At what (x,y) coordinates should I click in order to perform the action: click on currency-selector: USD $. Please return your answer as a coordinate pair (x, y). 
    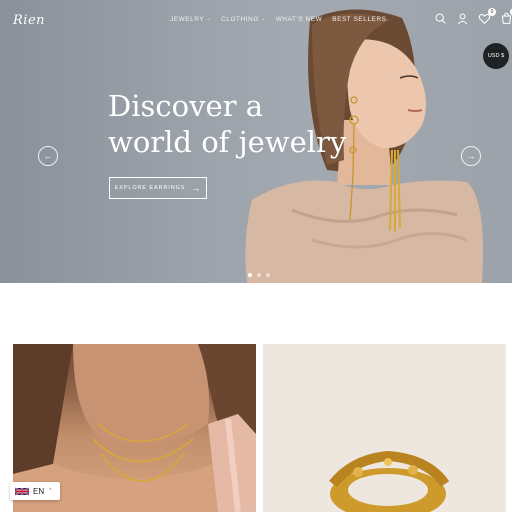
    Looking at the image, I should click on (496, 56).